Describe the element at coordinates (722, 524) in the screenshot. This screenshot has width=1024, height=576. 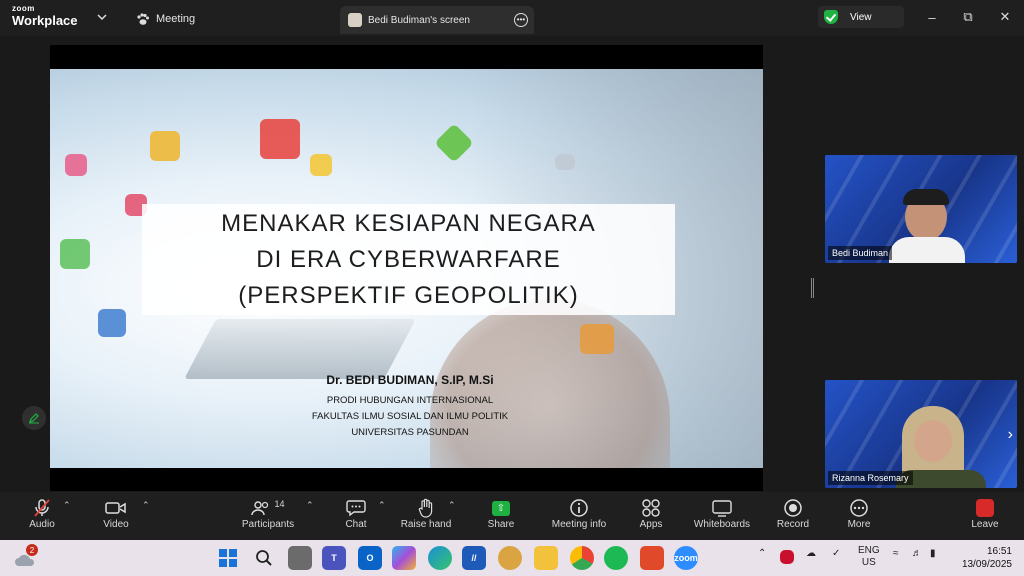
I see `whiteboards-label: Whiteboards` at that location.